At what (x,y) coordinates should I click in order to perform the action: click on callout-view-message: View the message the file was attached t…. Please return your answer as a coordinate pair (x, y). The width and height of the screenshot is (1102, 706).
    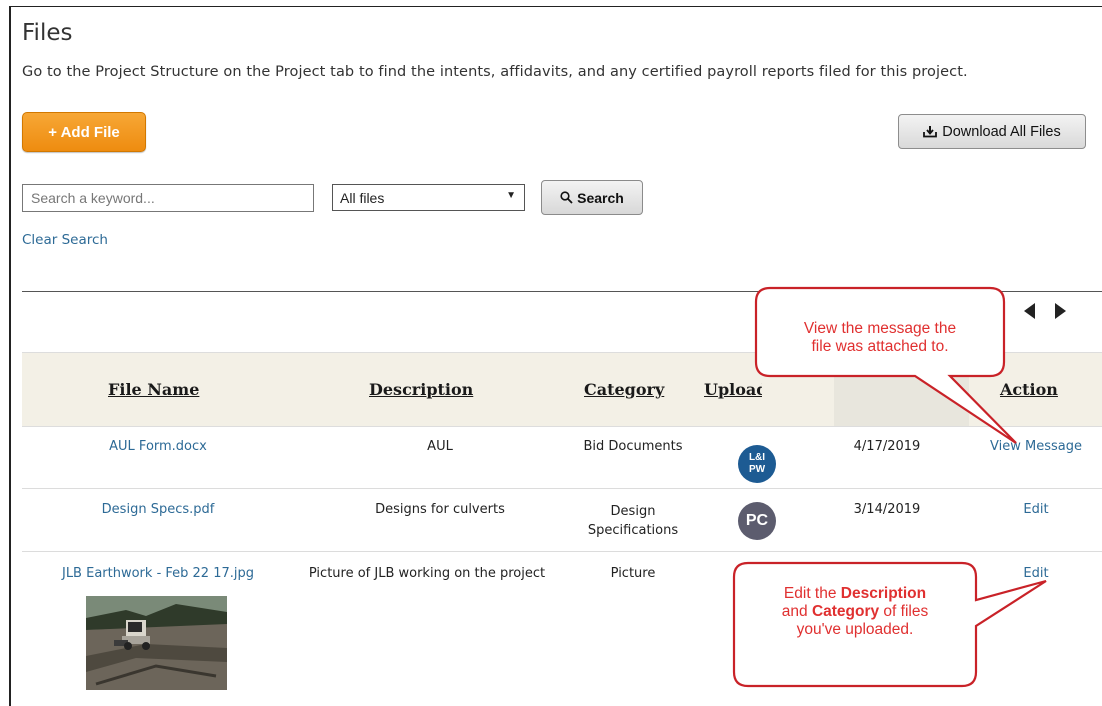
    Looking at the image, I should click on (880, 338).